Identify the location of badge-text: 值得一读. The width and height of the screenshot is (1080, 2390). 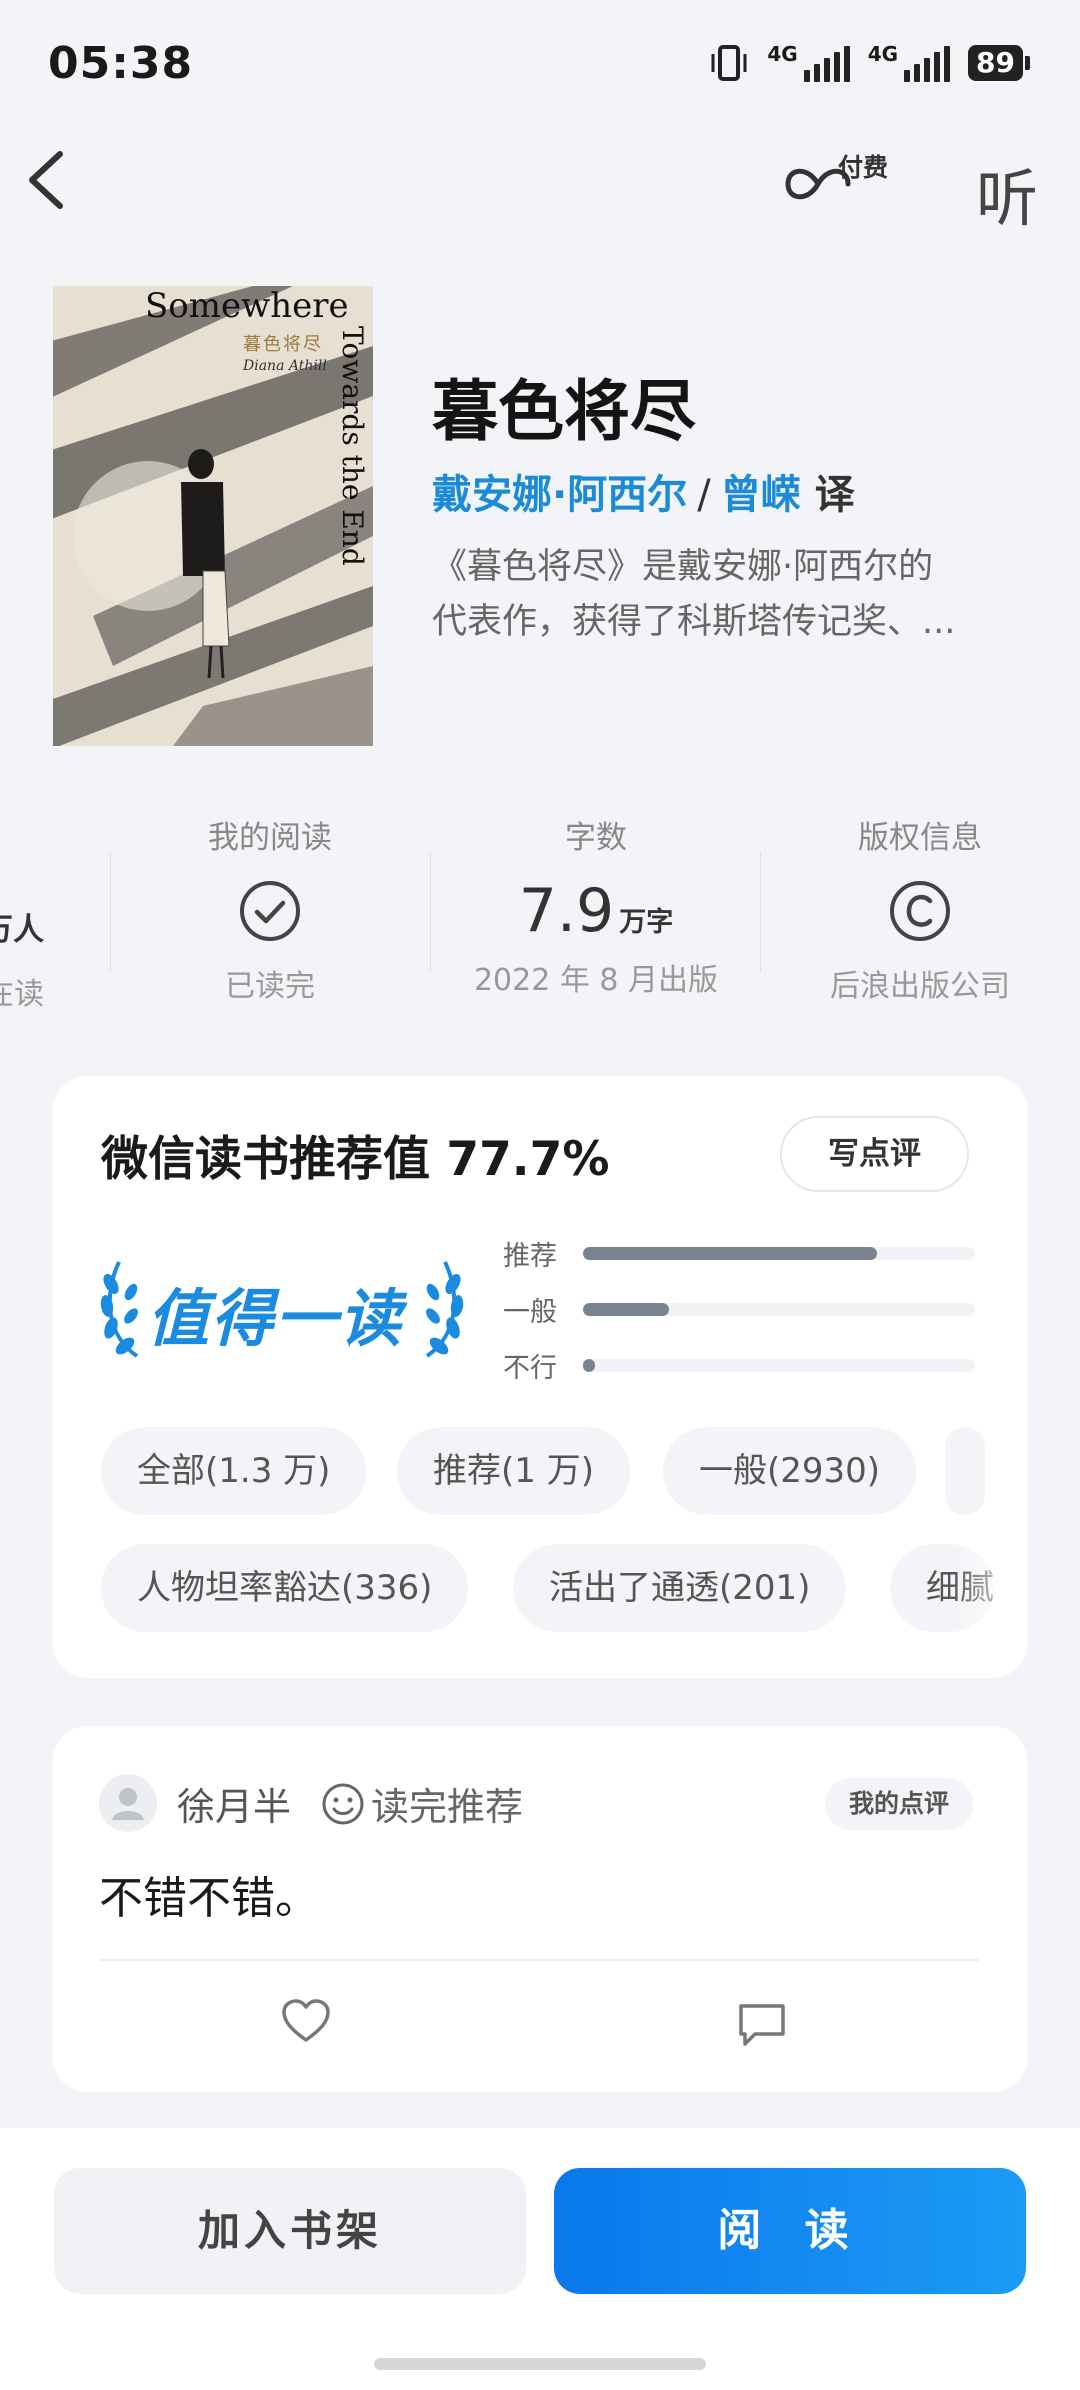
(275, 1318).